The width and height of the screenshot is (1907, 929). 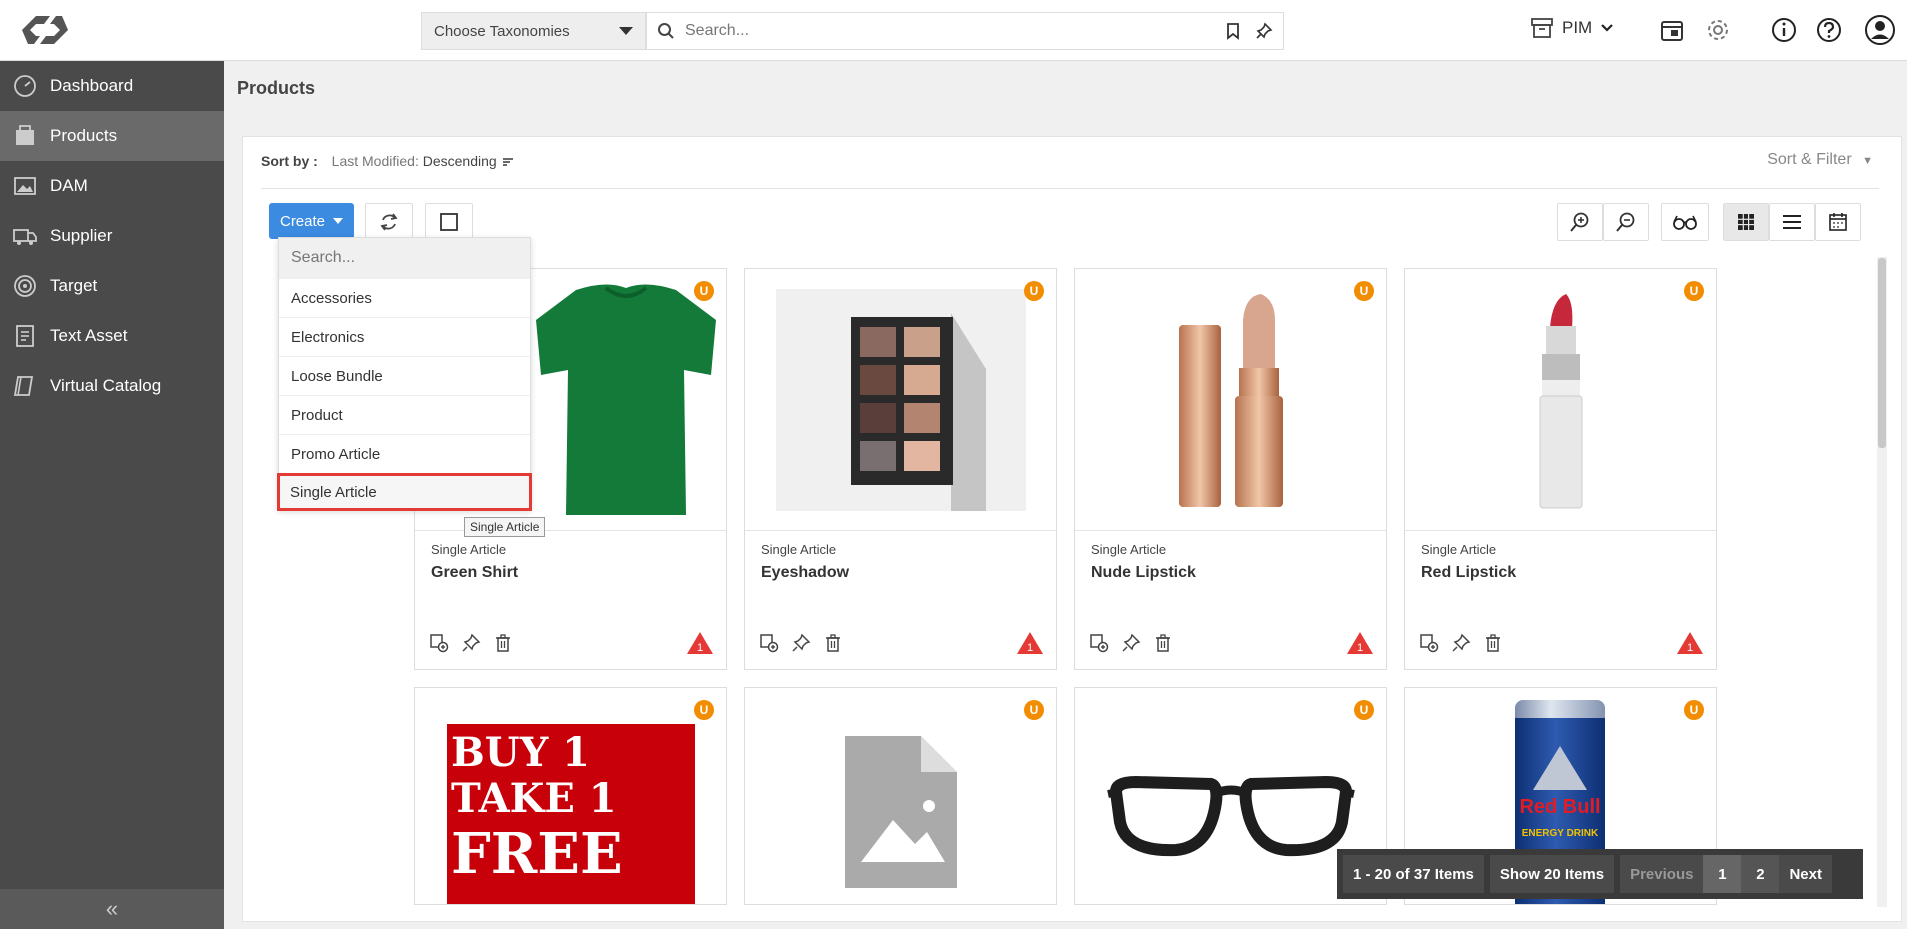 I want to click on help-icon, so click(x=1829, y=30).